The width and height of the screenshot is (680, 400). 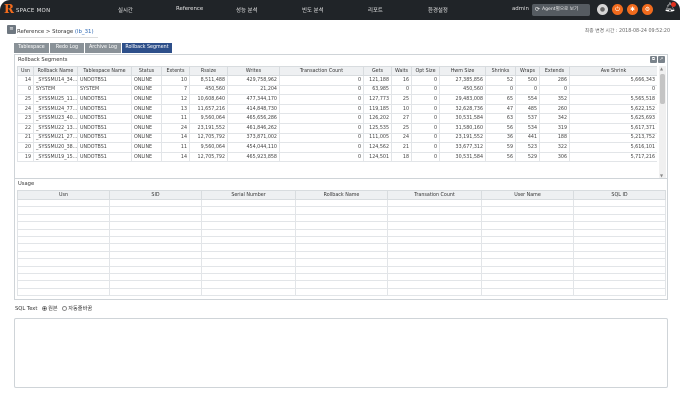 What do you see at coordinates (527, 71) in the screenshot?
I see `column-header: Wraps` at bounding box center [527, 71].